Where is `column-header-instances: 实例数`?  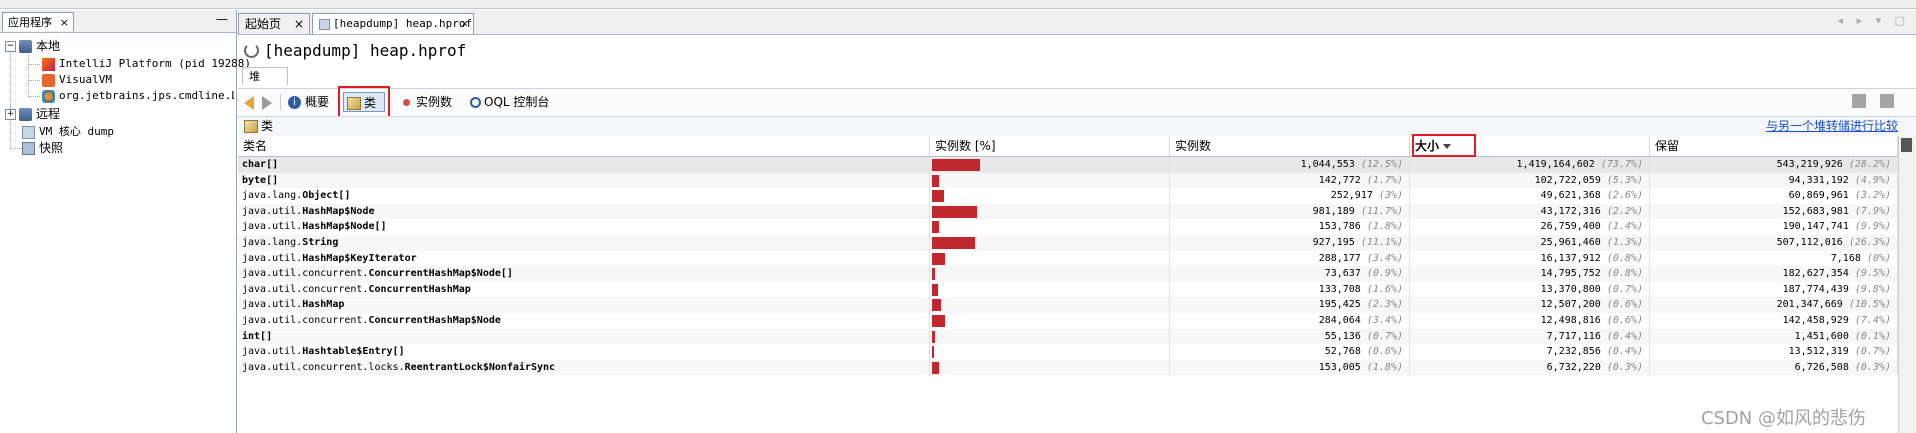
column-header-instances: 实例数 is located at coordinates (1290, 146).